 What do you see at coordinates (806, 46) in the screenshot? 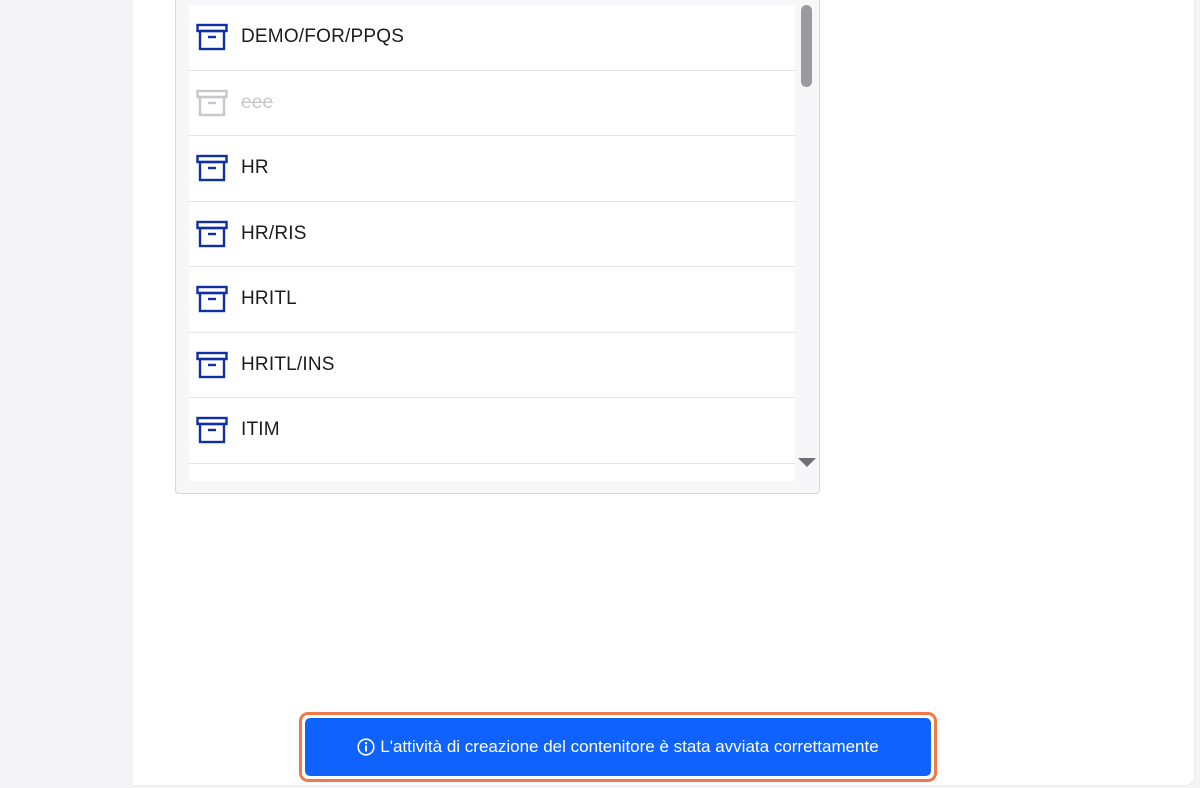
I see `scrollbar-thumb` at bounding box center [806, 46].